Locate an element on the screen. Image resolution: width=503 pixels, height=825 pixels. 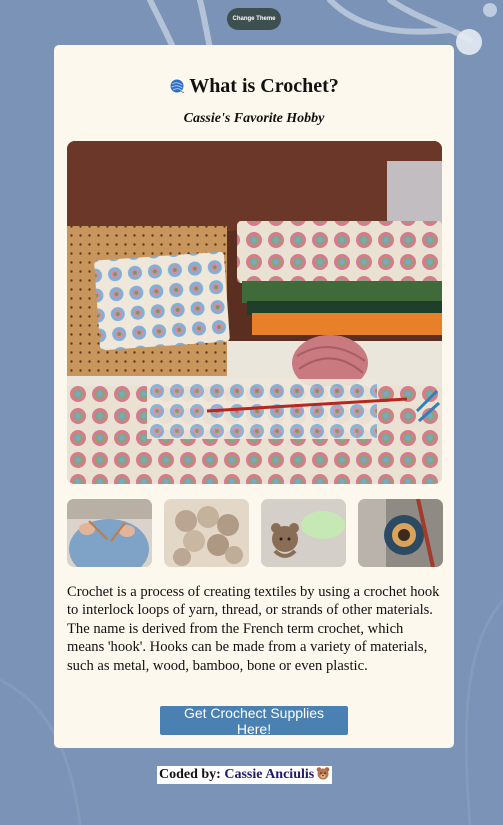
page-subtitle: Cassie's Favorite Hobby is located at coordinates (254, 118).